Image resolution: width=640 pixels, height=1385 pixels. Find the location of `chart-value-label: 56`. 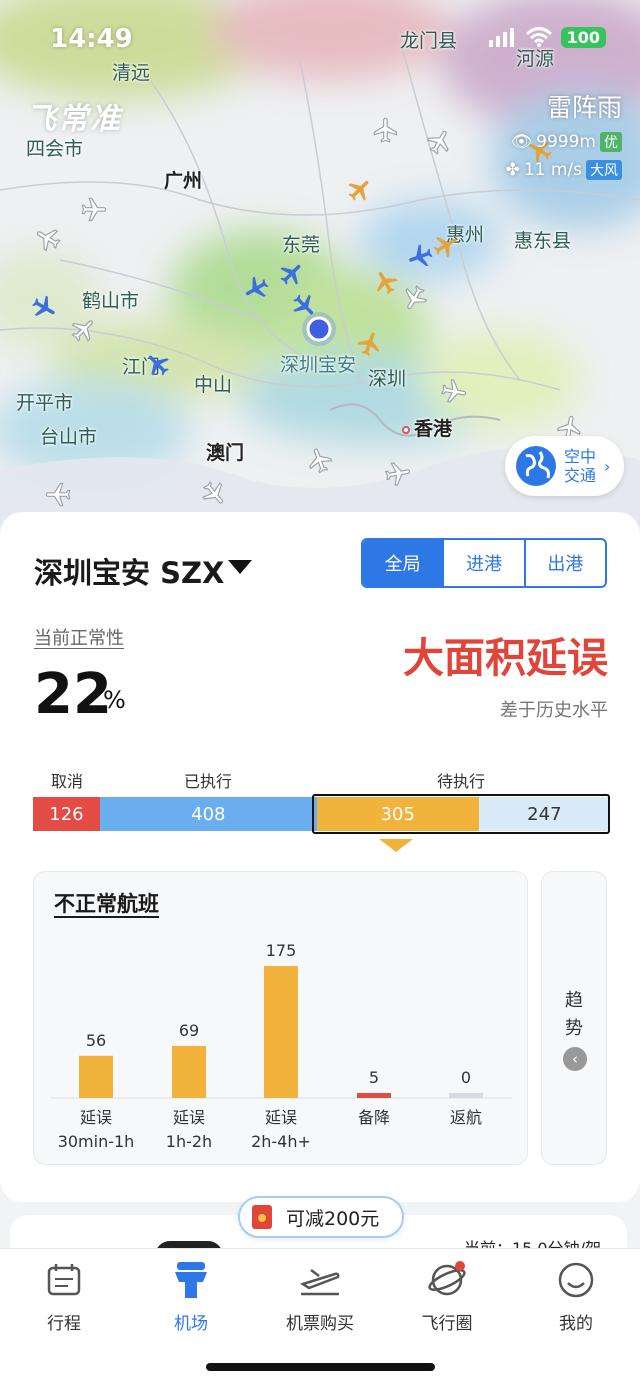

chart-value-label: 56 is located at coordinates (96, 1040).